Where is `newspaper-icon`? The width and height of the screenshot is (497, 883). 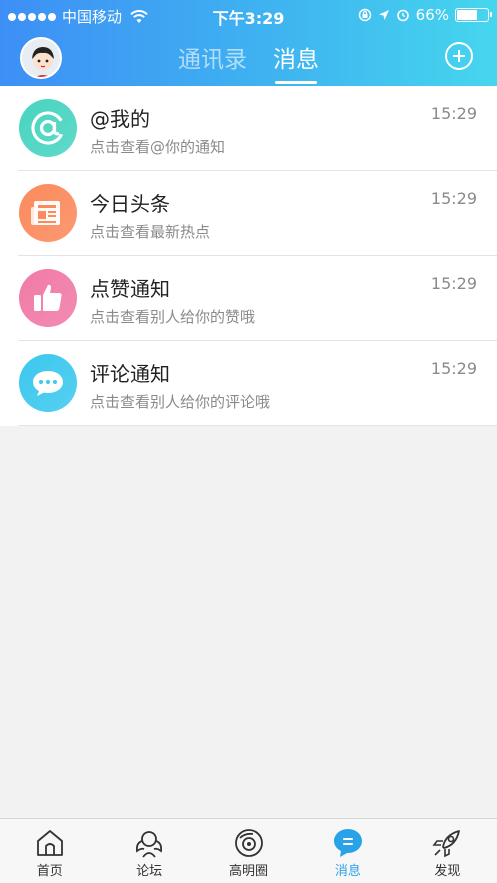
newspaper-icon is located at coordinates (48, 213).